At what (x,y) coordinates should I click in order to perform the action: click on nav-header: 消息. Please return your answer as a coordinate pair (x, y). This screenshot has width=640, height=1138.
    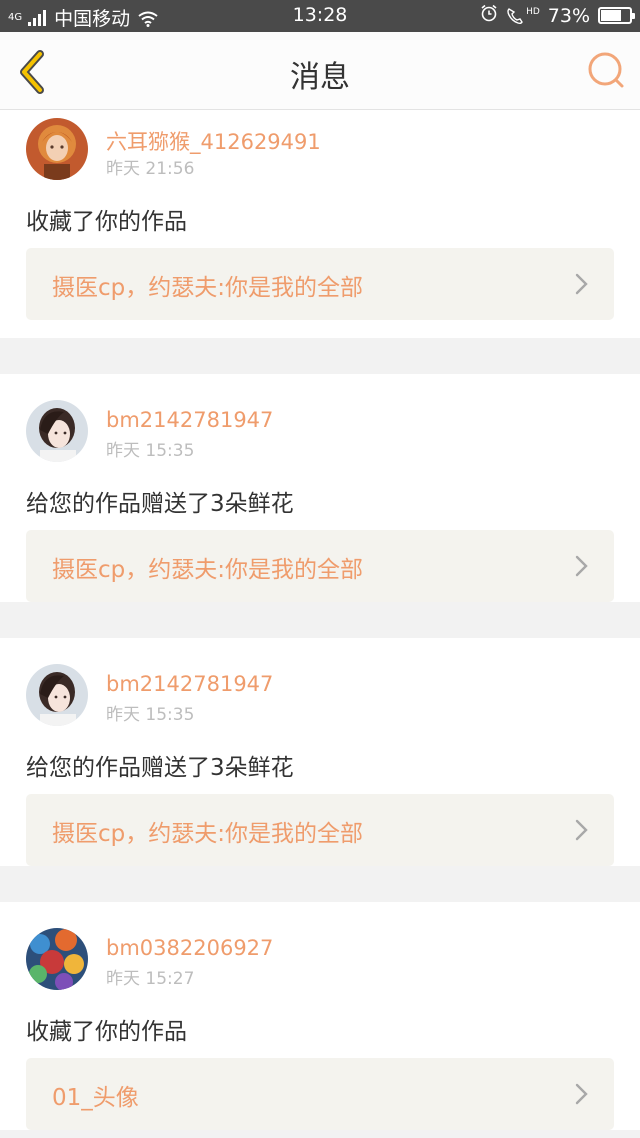
    Looking at the image, I should click on (320, 71).